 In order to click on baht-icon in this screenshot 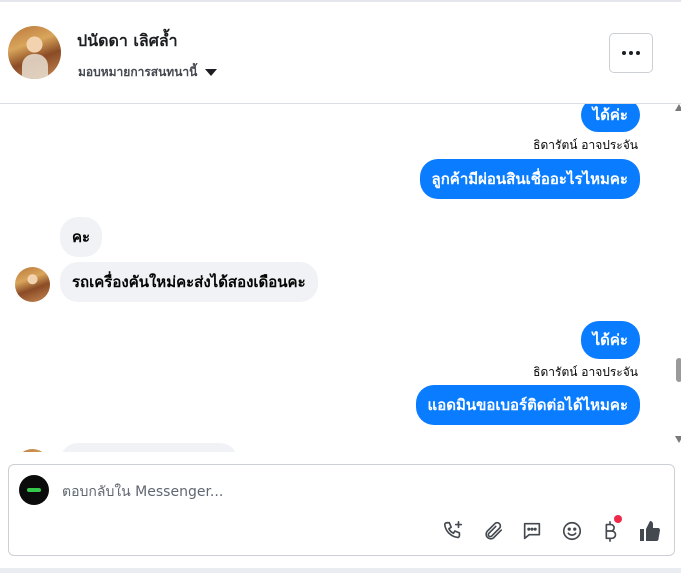, I will do `click(610, 529)`.